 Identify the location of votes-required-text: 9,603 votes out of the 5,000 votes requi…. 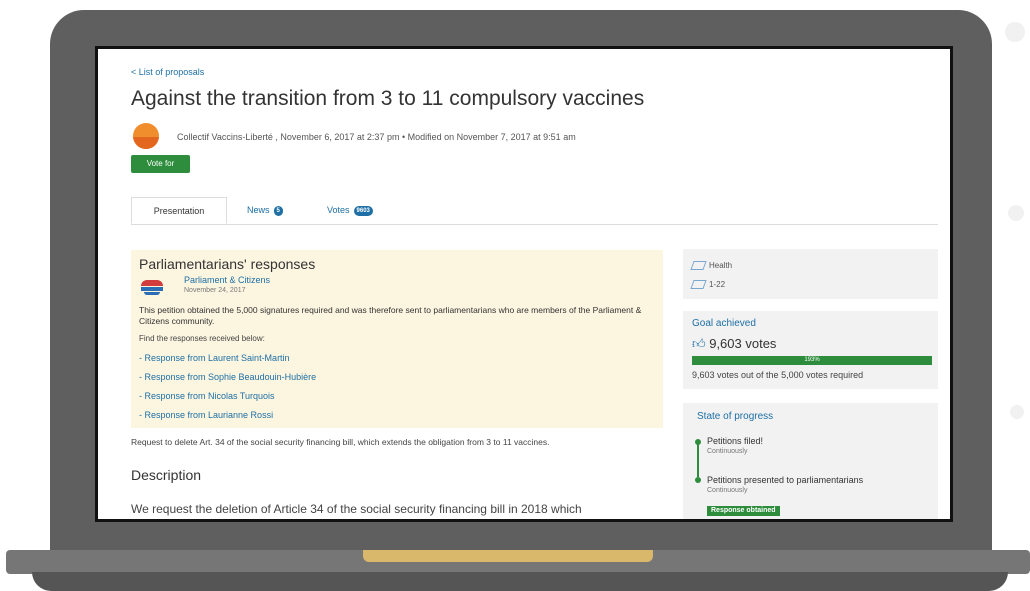
(778, 375).